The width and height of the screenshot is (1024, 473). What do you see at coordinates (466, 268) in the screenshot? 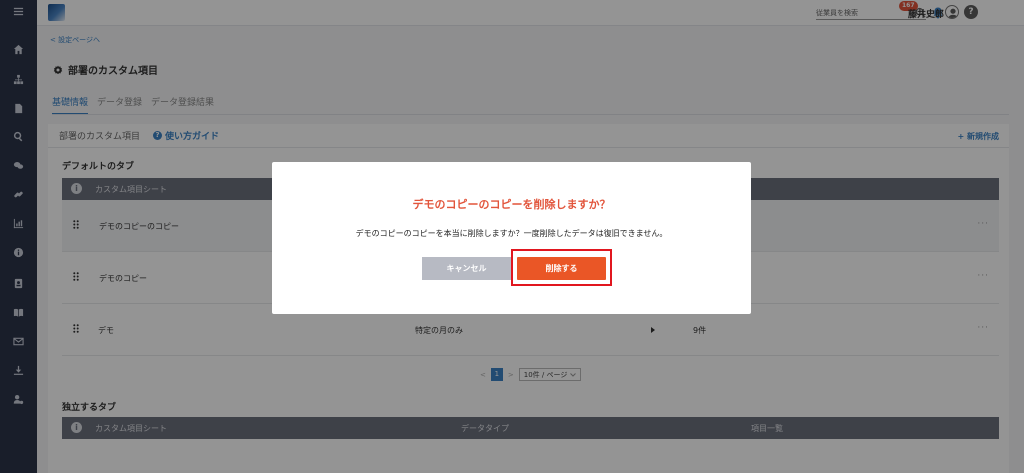
I see `cancel-button: キャンセル` at bounding box center [466, 268].